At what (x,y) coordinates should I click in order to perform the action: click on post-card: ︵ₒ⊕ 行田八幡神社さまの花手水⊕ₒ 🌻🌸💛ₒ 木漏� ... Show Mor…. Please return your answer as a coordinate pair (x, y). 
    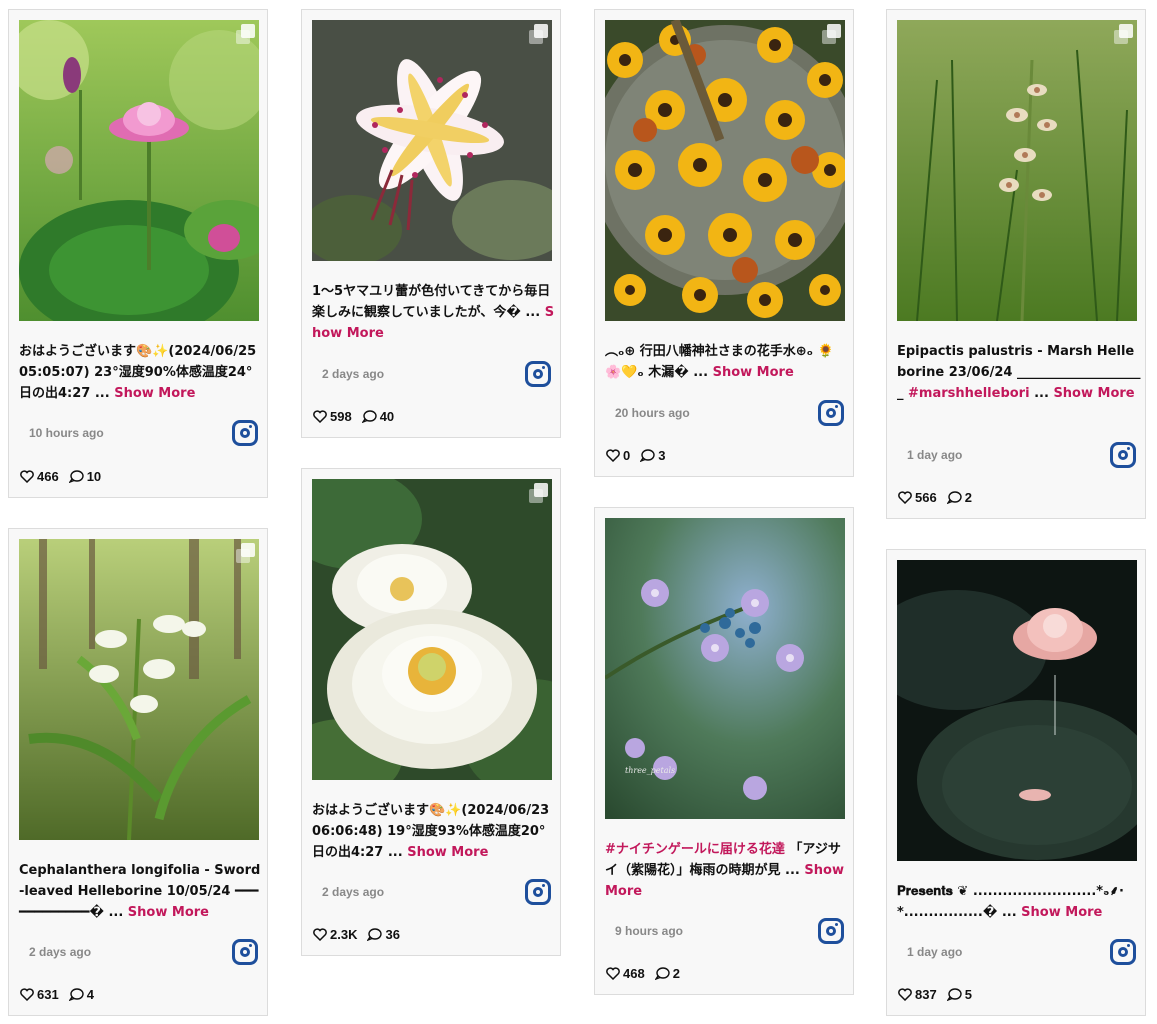
    Looking at the image, I should click on (724, 243).